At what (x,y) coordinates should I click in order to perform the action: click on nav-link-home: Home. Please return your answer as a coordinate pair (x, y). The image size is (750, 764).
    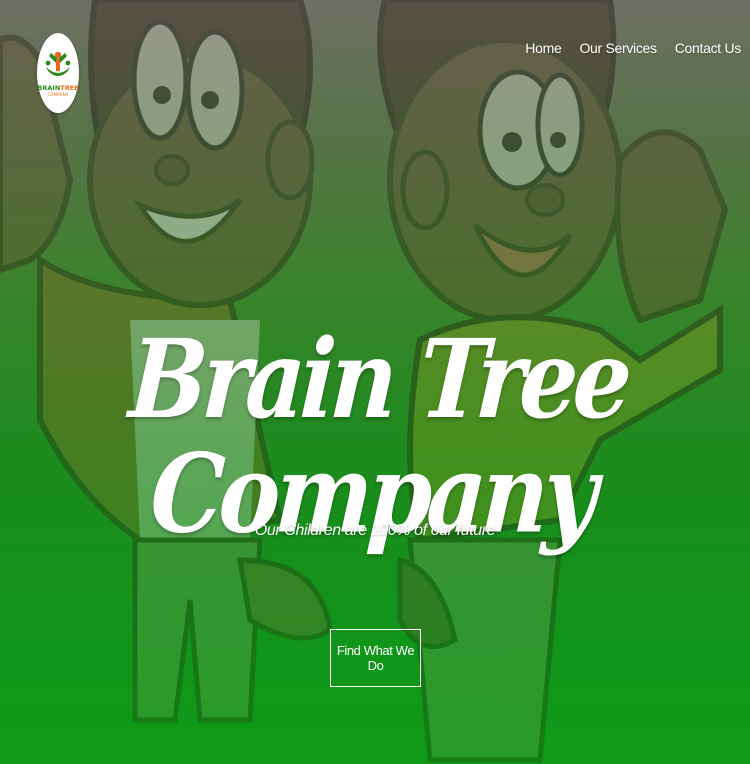
    Looking at the image, I should click on (543, 48).